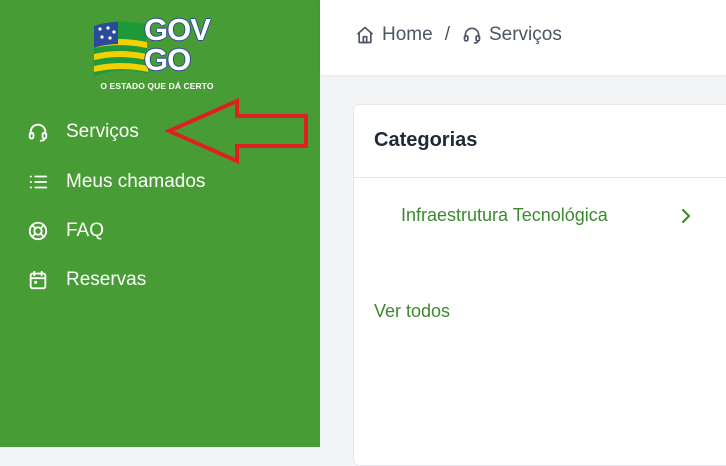  What do you see at coordinates (540, 177) in the screenshot?
I see `card-divider` at bounding box center [540, 177].